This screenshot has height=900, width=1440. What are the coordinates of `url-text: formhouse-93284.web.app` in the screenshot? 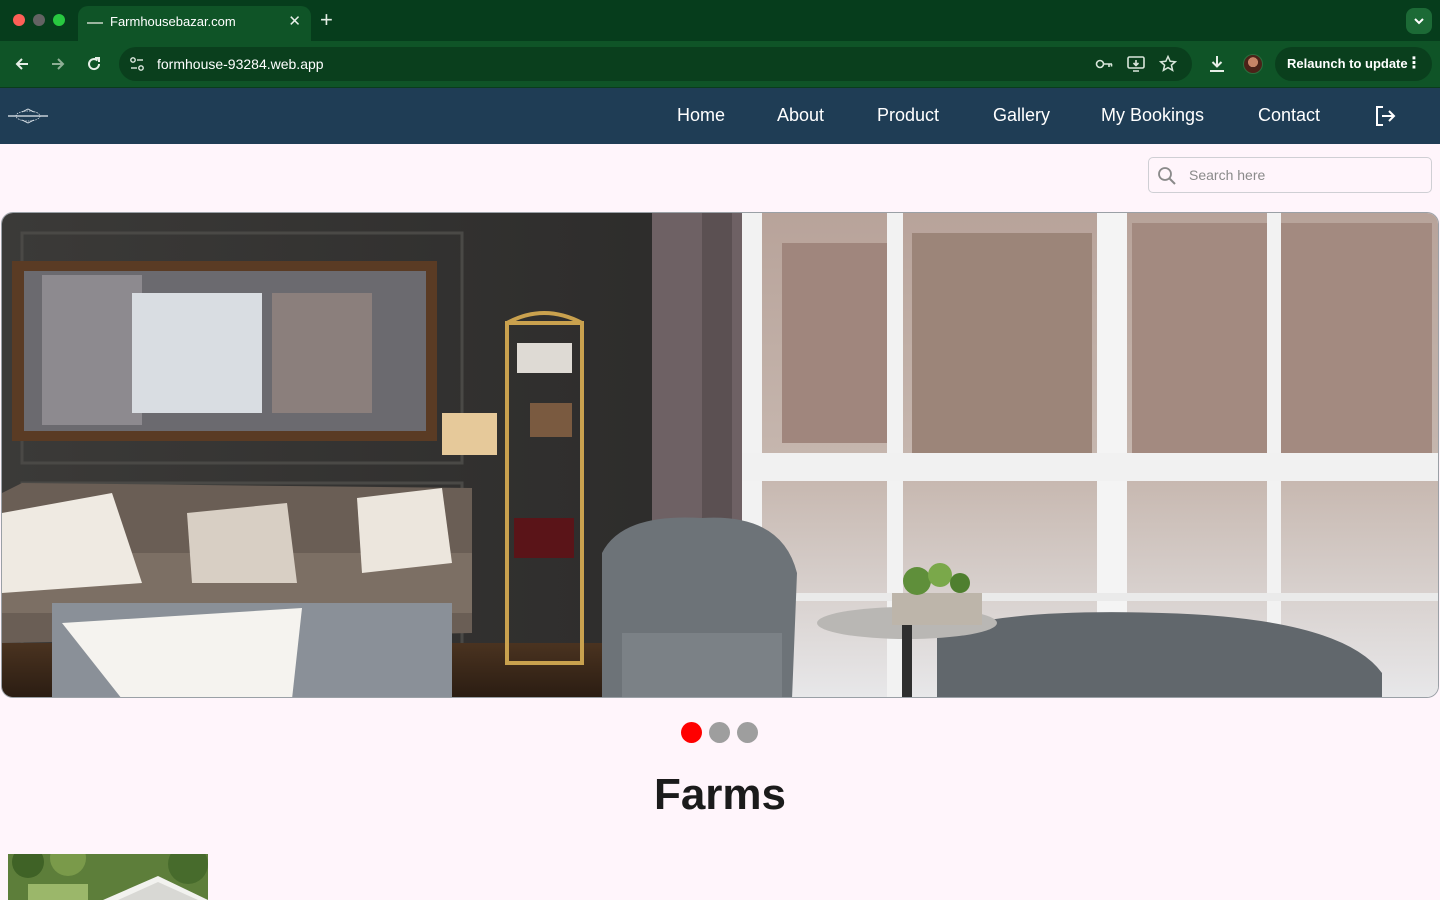 It's located at (240, 64).